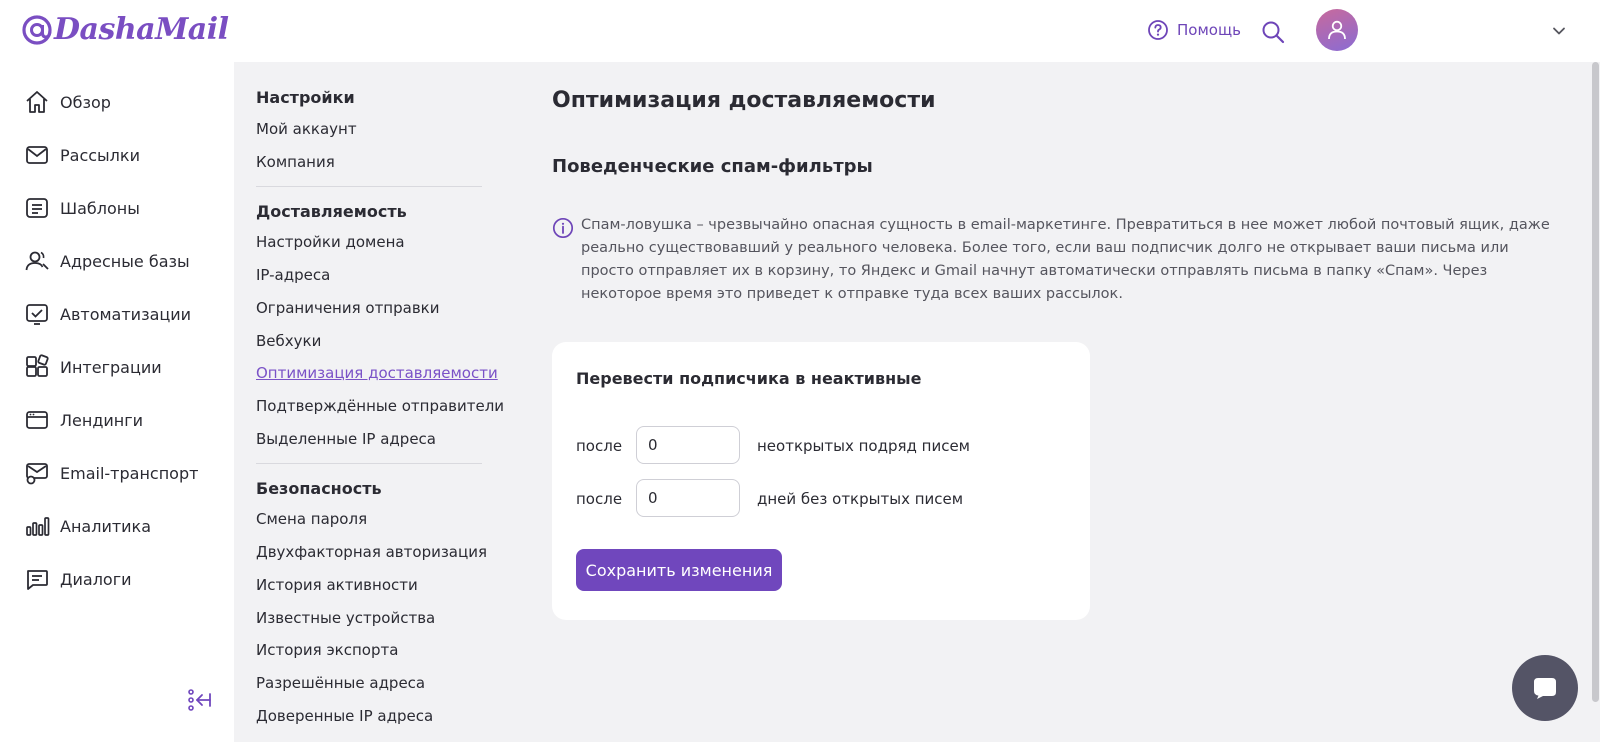 This screenshot has height=742, width=1600. Describe the element at coordinates (37, 155) in the screenshot. I see `mail-icon` at that location.